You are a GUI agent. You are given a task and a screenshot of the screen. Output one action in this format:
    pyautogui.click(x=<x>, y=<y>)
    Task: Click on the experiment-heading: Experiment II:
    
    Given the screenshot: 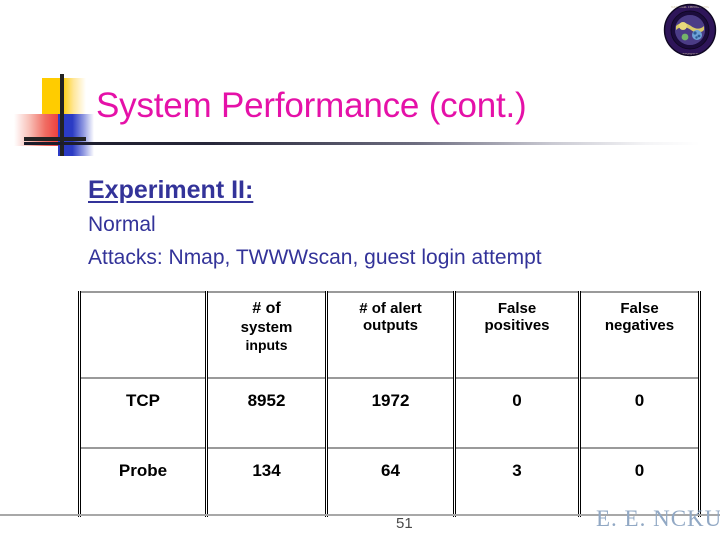 What is the action you would take?
    pyautogui.click(x=171, y=190)
    